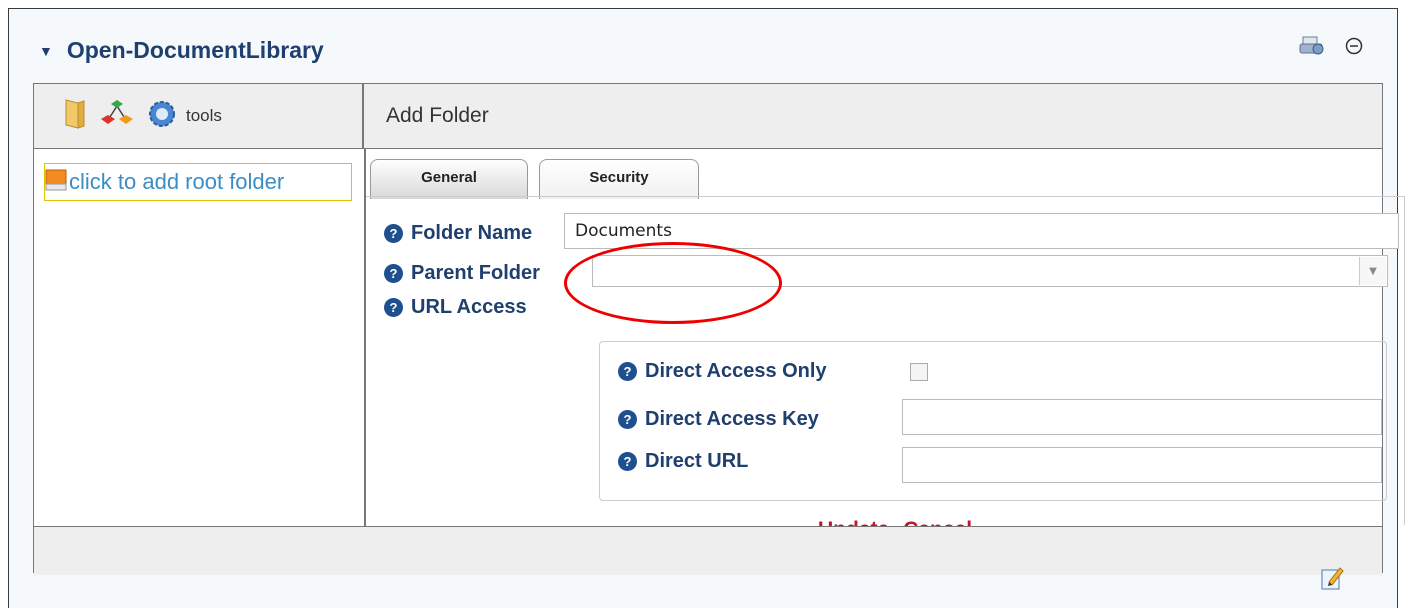 This screenshot has height=608, width=1408. What do you see at coordinates (708, 116) in the screenshot?
I see `grid-header-row: tools Add Folder` at bounding box center [708, 116].